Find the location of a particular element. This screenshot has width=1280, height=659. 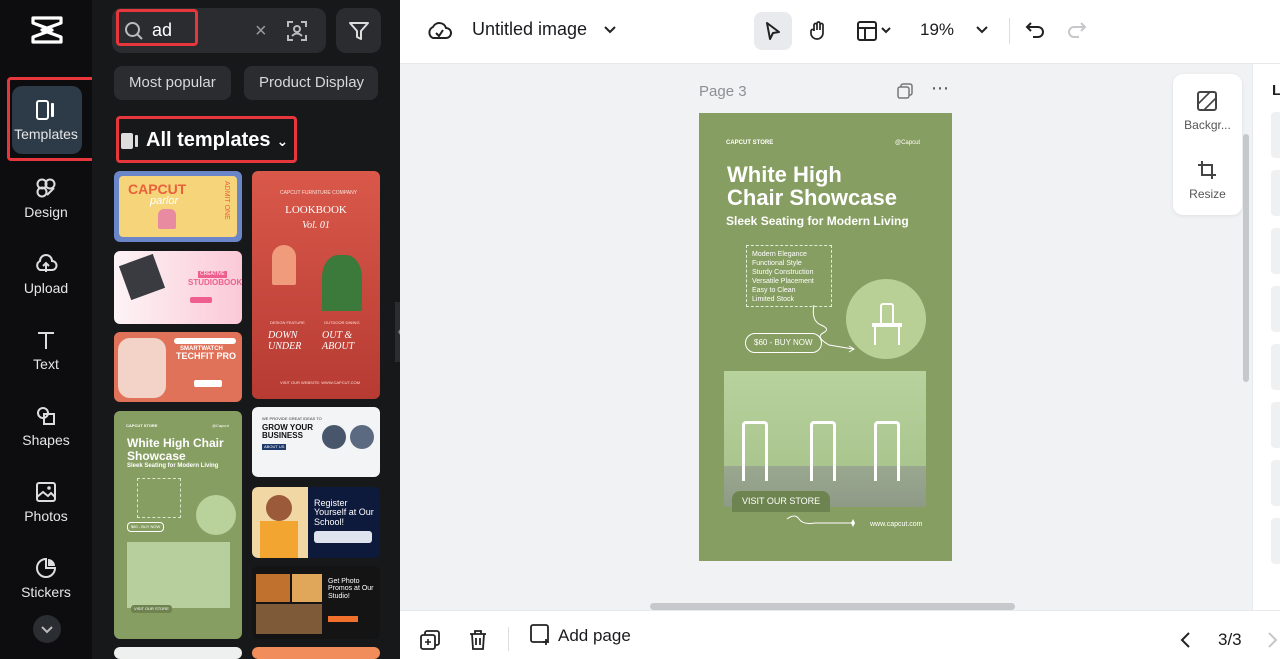

cloud-icon is located at coordinates (439, 31).